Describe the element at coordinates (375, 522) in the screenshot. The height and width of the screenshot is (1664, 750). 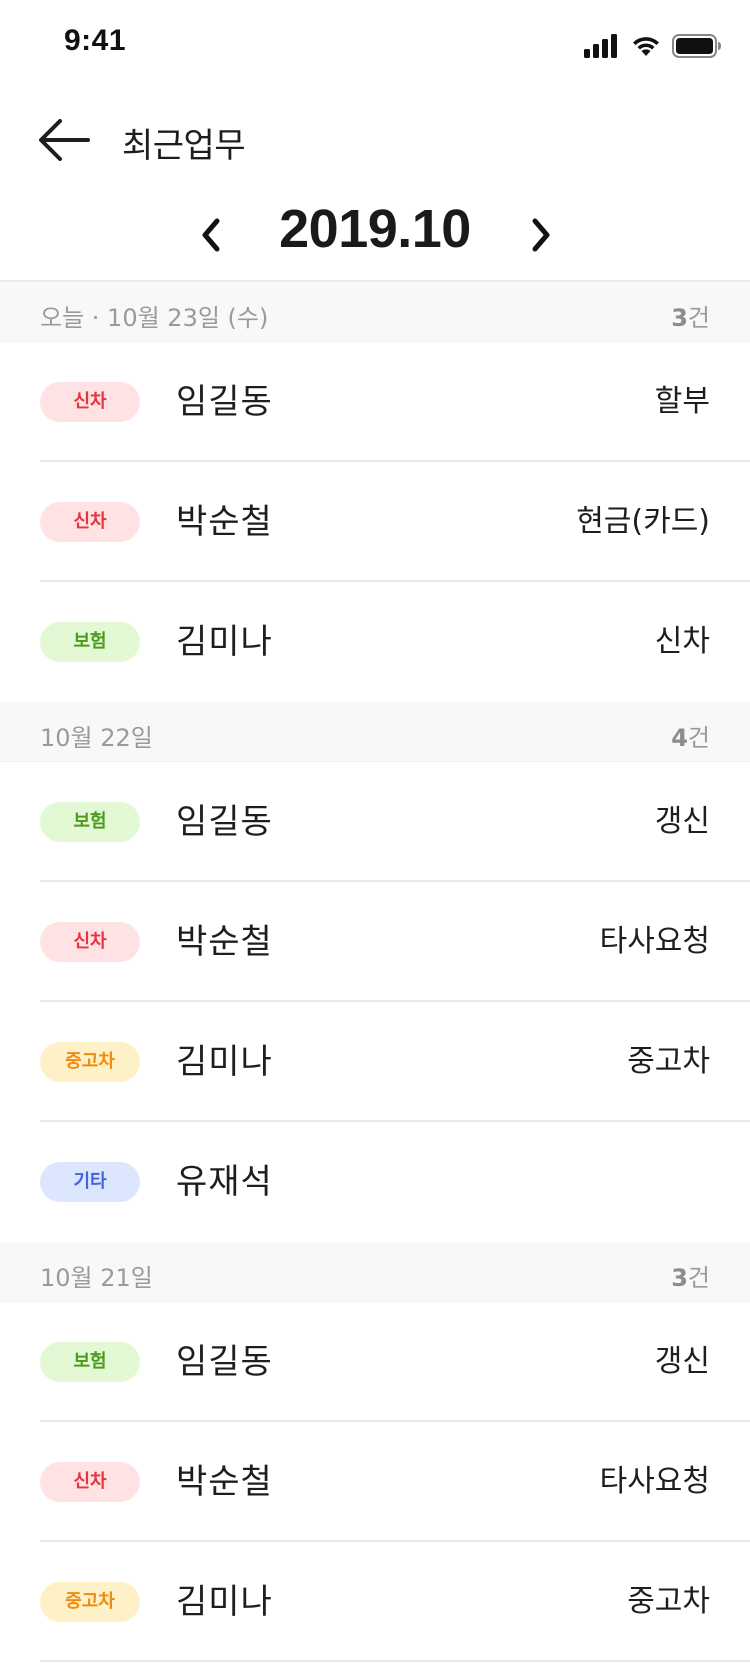
I see `list-item: 신차 박순철 현금(카드)` at that location.